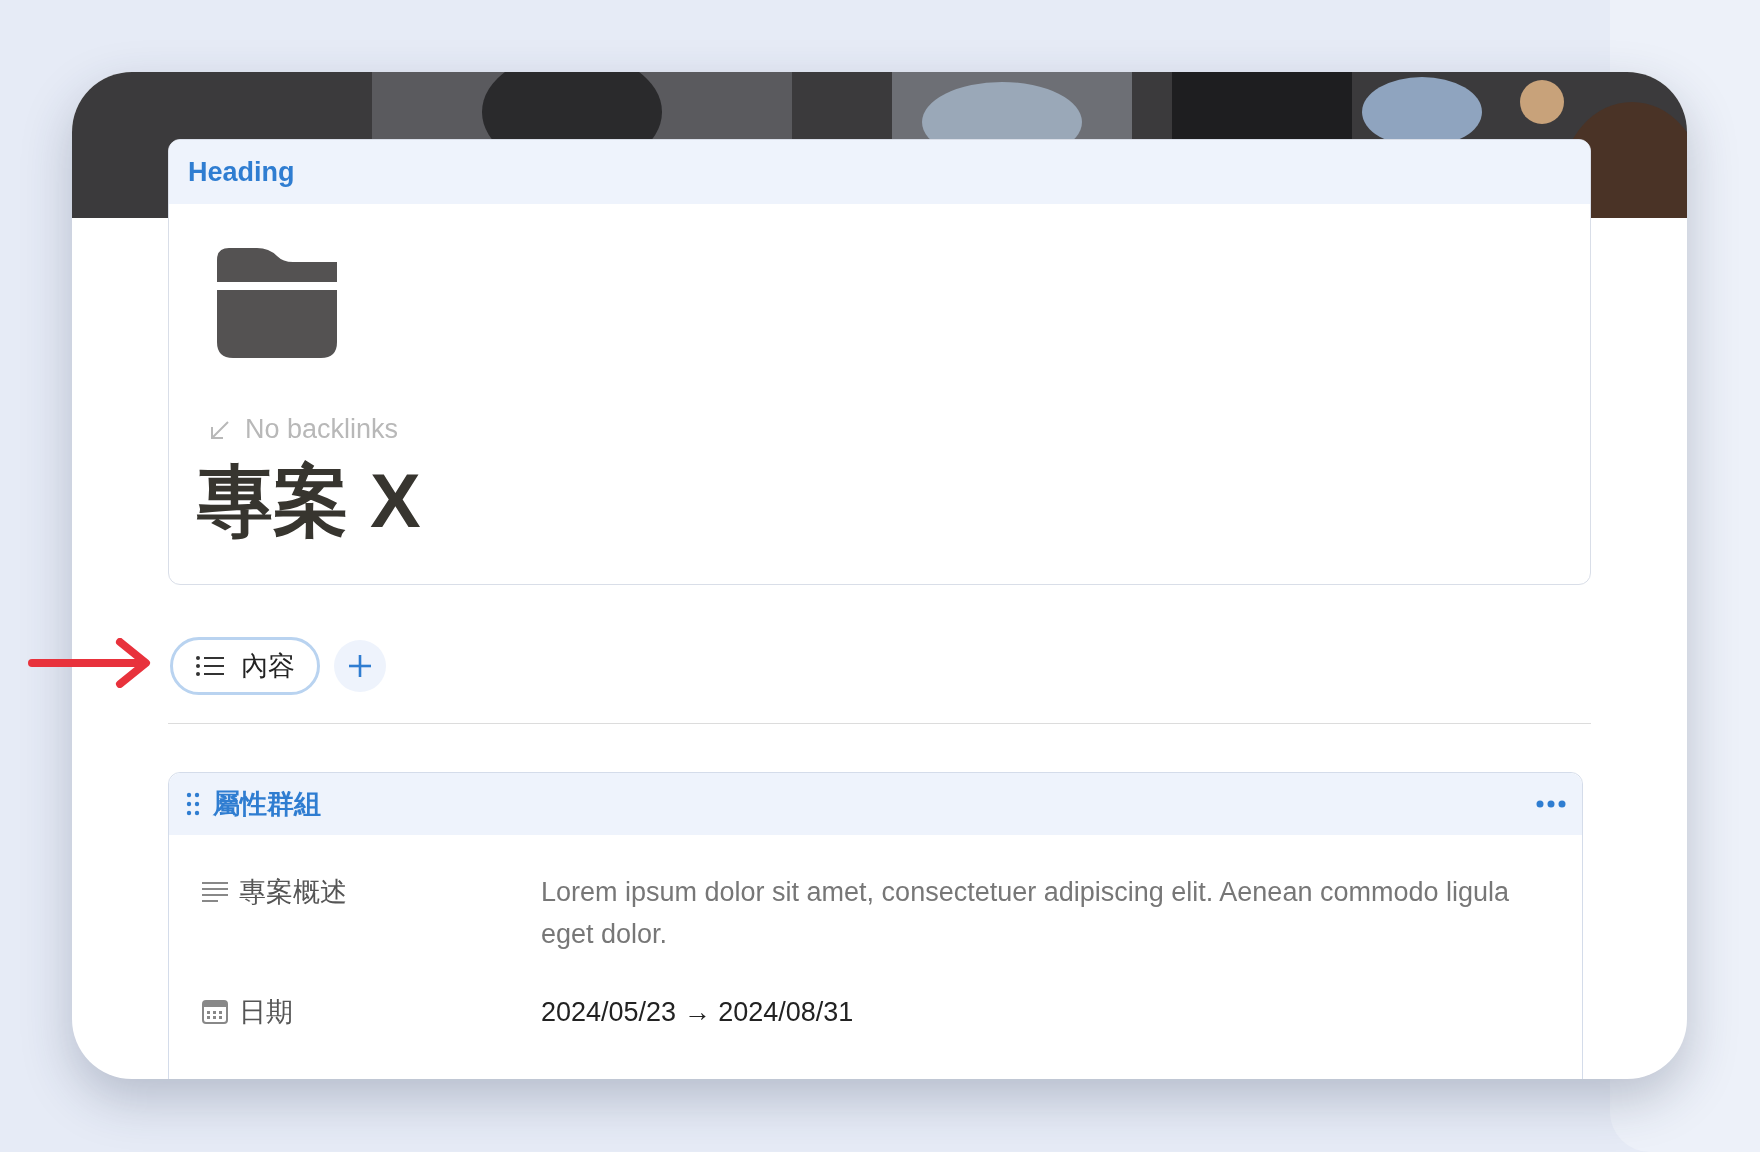 The image size is (1760, 1152). I want to click on list-icon, so click(210, 666).